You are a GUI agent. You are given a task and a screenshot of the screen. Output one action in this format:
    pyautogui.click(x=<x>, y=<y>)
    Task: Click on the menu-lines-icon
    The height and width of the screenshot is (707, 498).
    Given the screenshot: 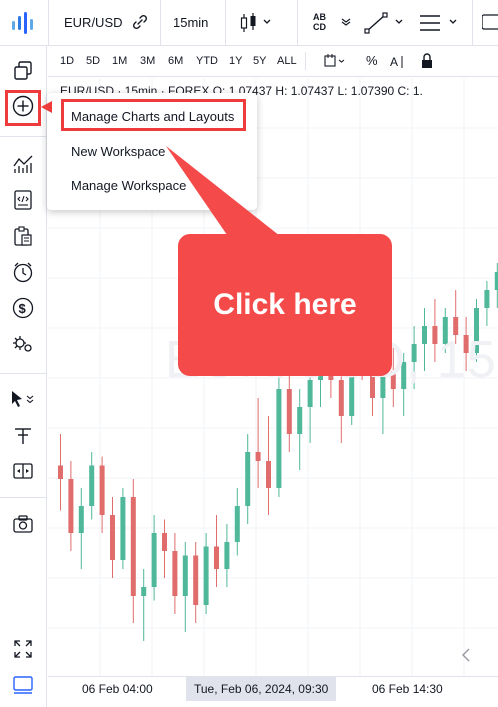 What is the action you would take?
    pyautogui.click(x=440, y=23)
    